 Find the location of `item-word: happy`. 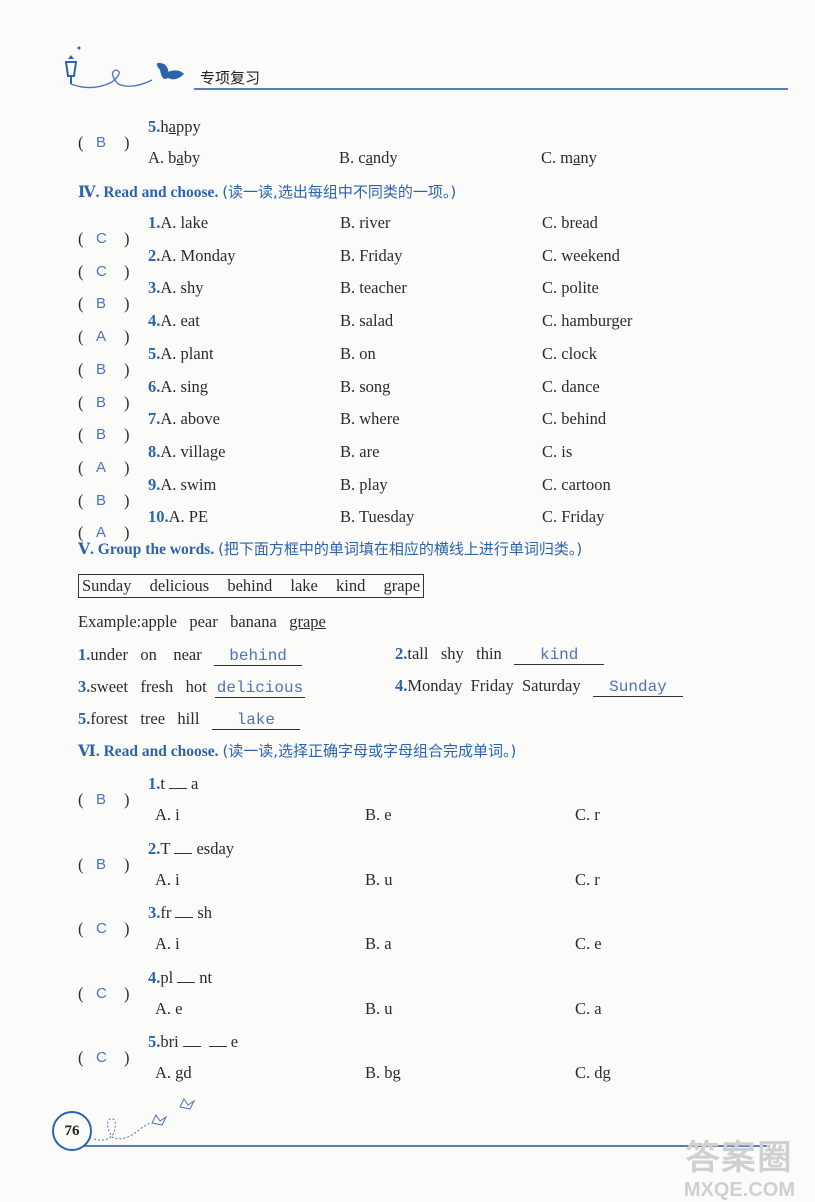

item-word: happy is located at coordinates (180, 126).